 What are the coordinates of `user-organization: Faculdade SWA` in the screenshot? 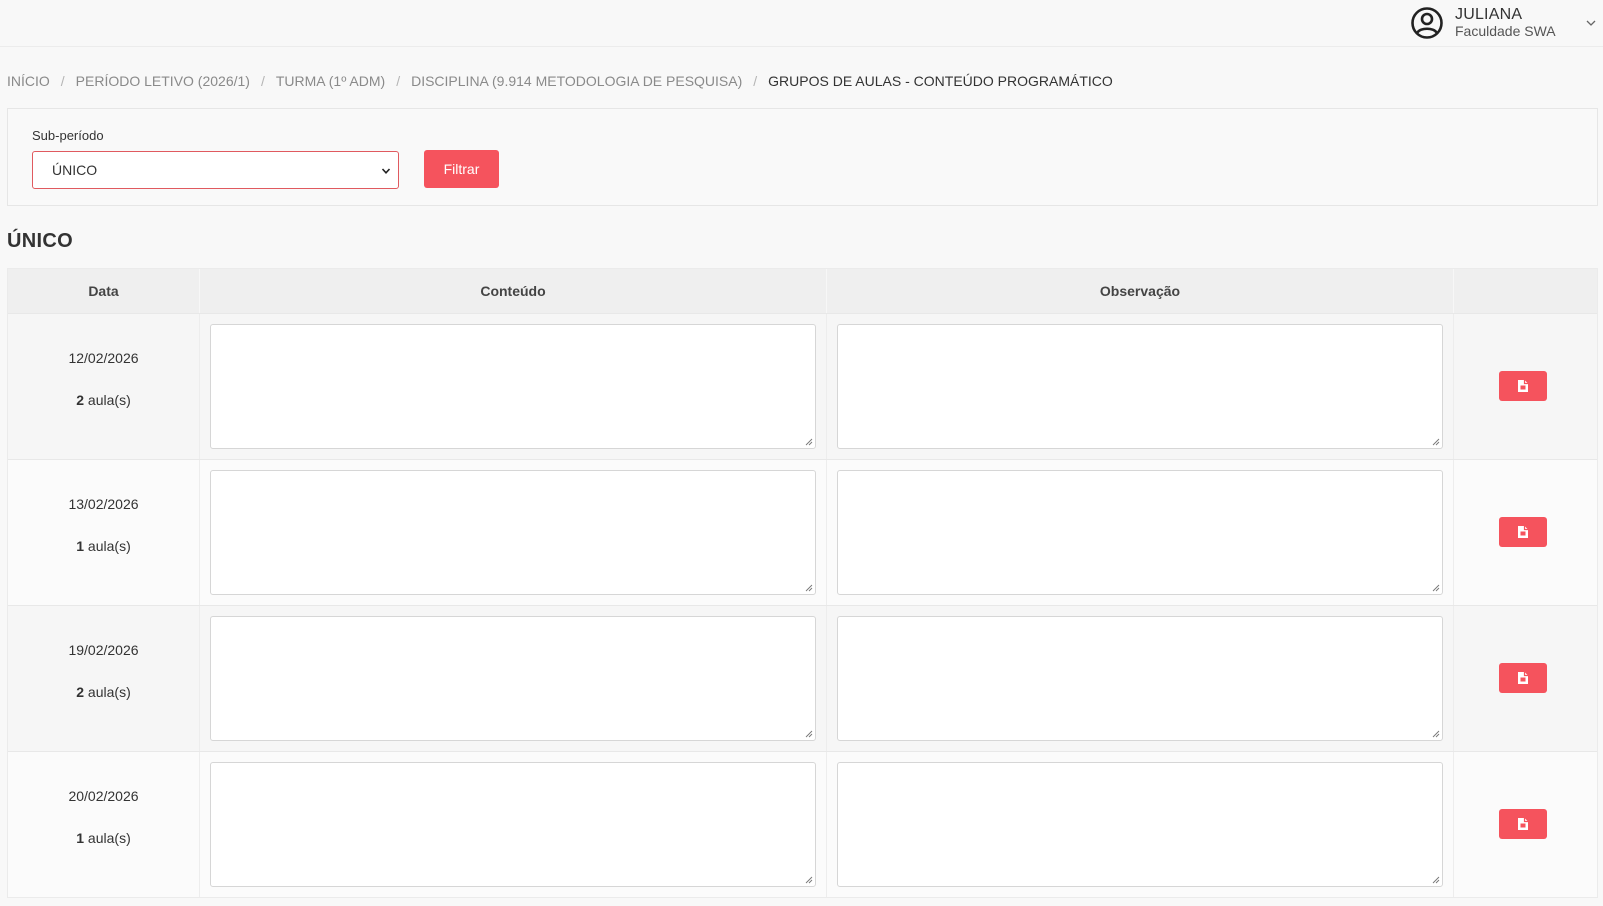 It's located at (1505, 31).